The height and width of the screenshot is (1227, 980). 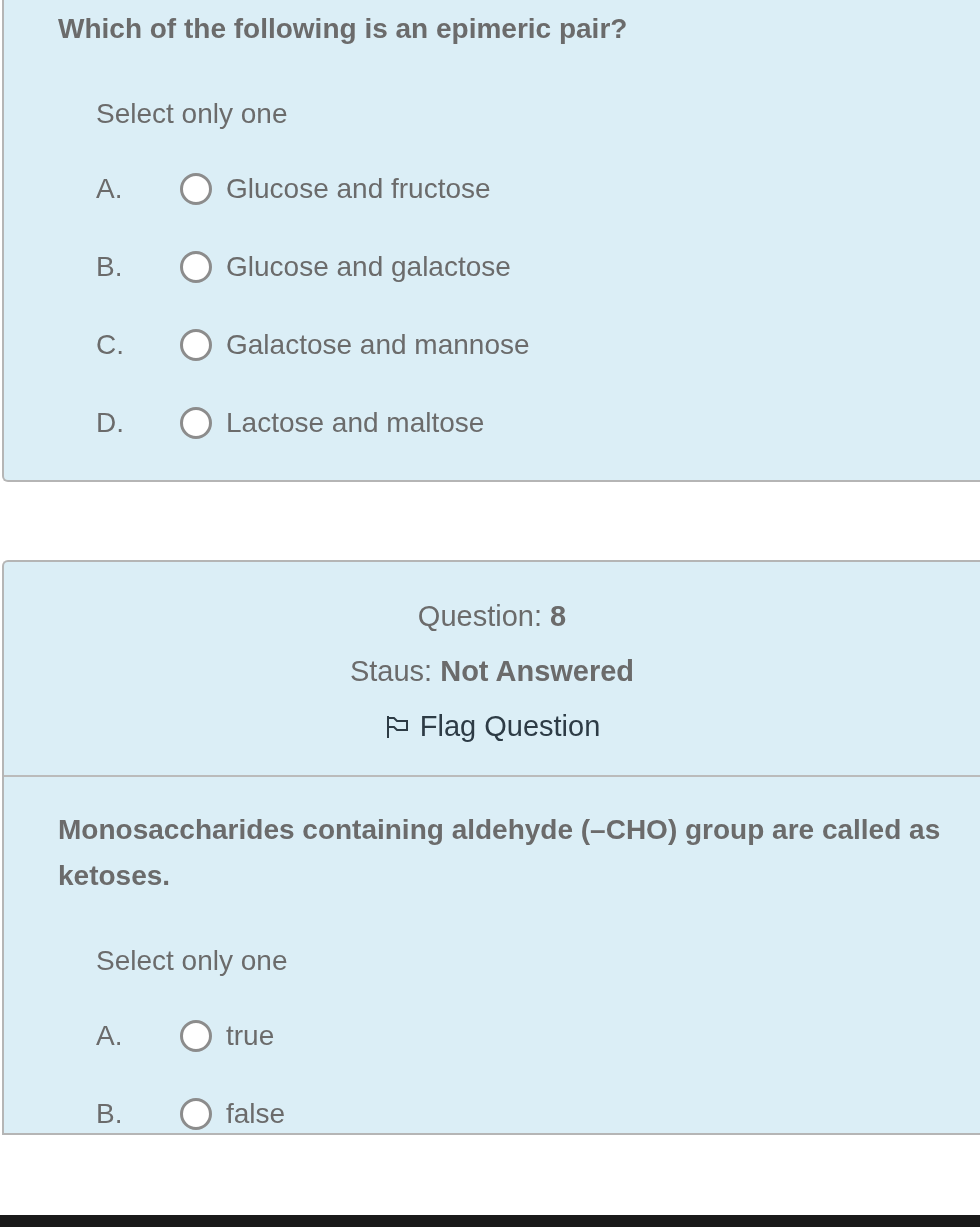 What do you see at coordinates (343, 29) in the screenshot?
I see `question-text: Which of the following is an epimeric pair?` at bounding box center [343, 29].